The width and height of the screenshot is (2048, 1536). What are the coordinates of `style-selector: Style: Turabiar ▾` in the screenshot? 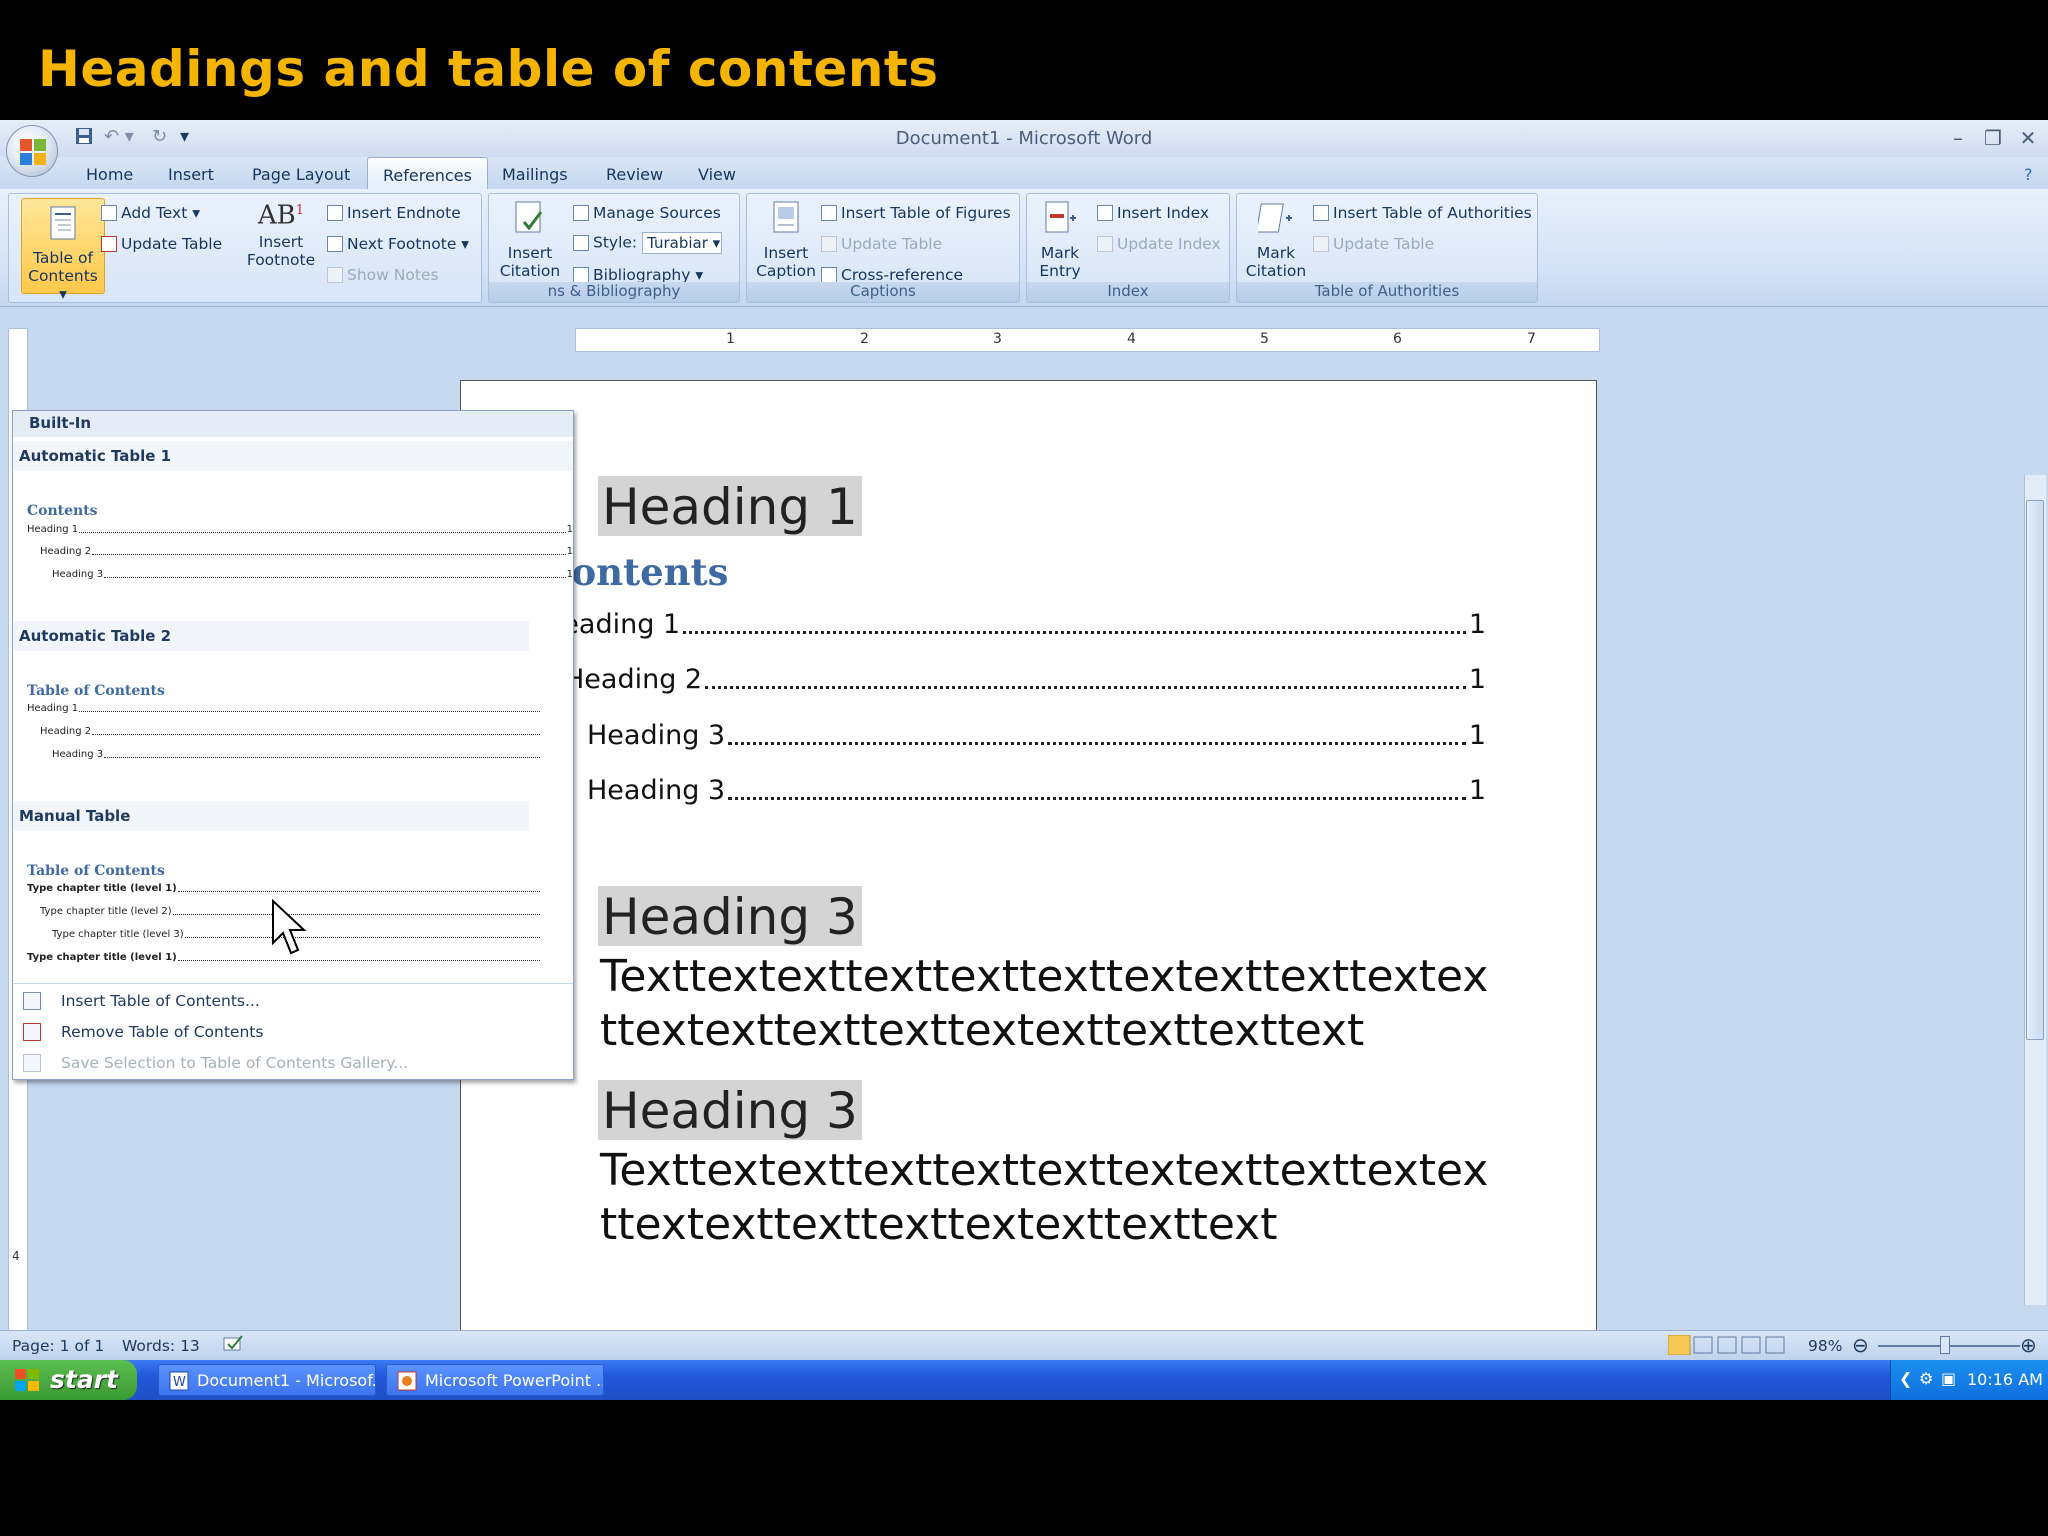 It's located at (648, 243).